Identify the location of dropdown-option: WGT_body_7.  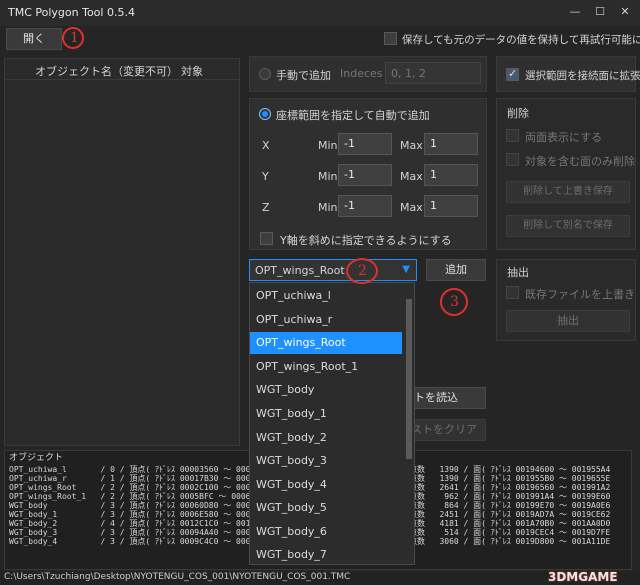
(326, 554).